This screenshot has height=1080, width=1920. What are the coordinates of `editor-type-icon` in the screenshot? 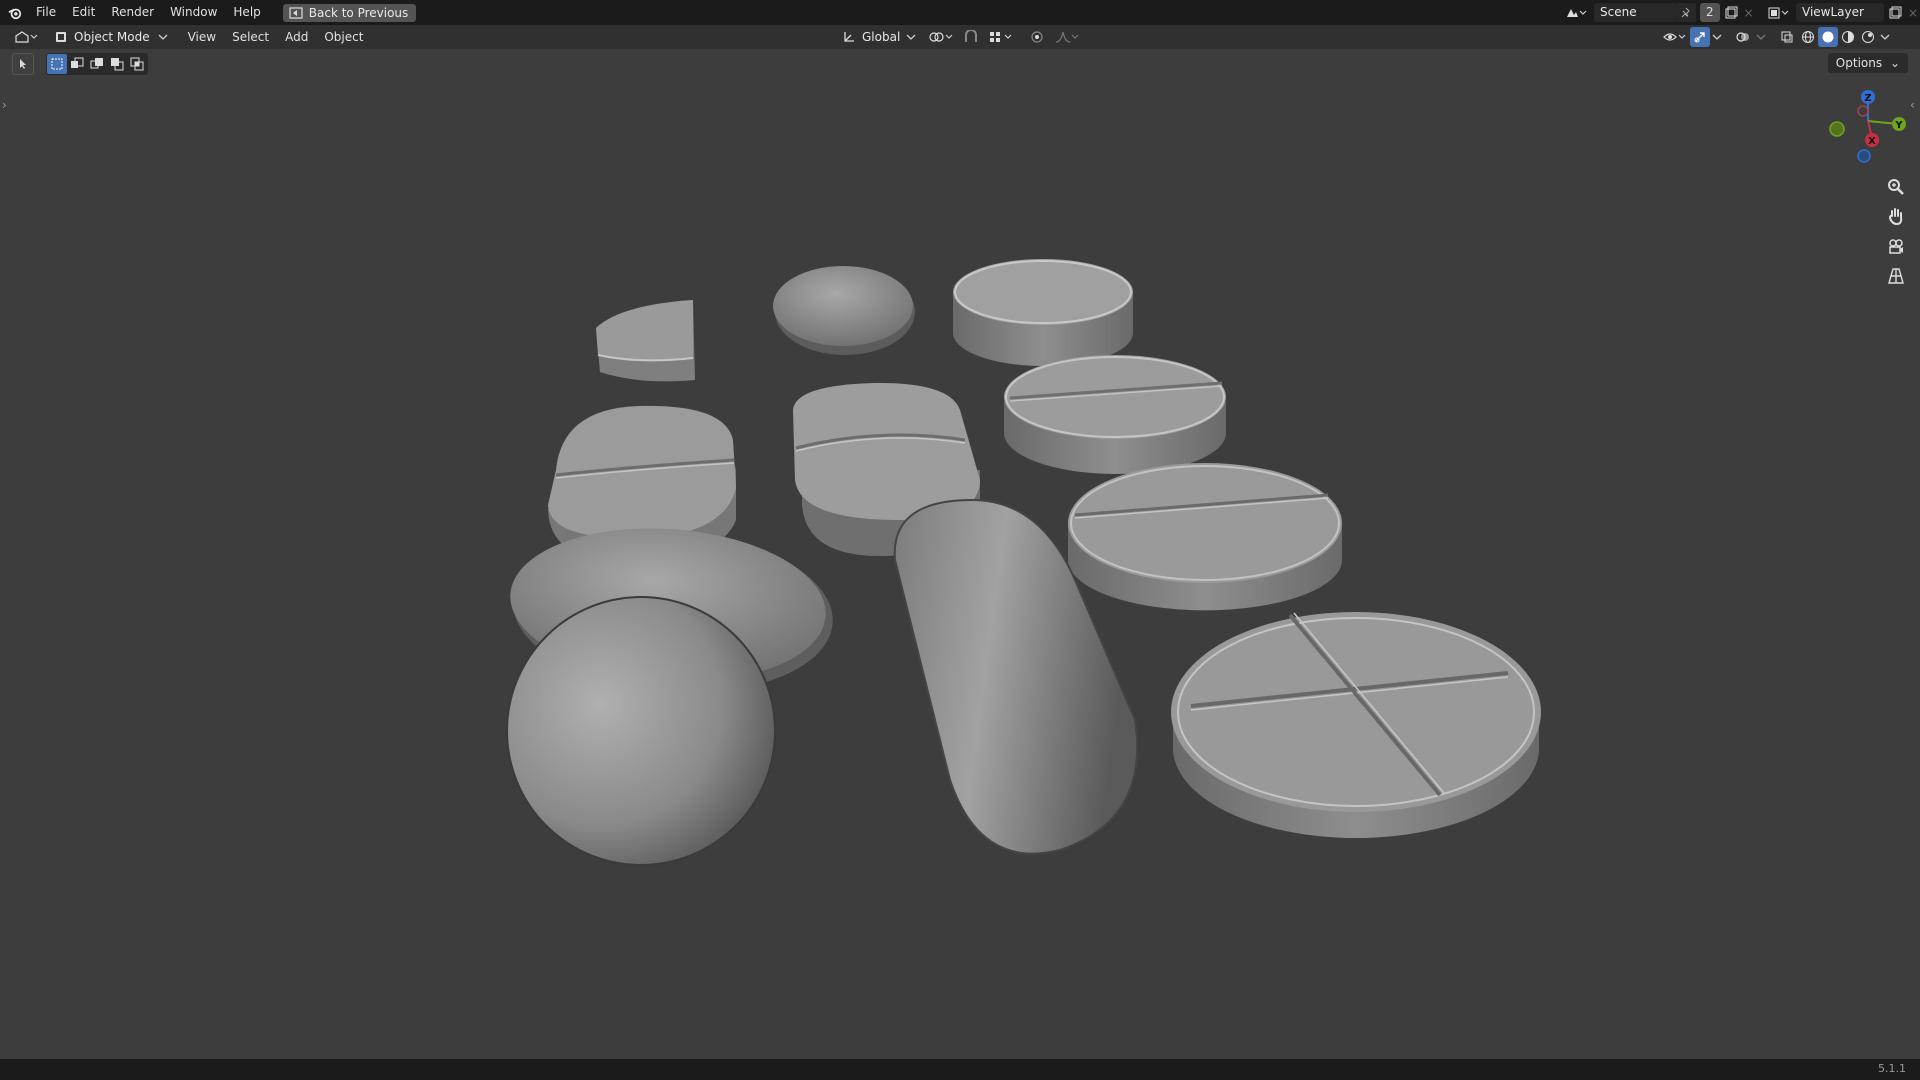 It's located at (26, 37).